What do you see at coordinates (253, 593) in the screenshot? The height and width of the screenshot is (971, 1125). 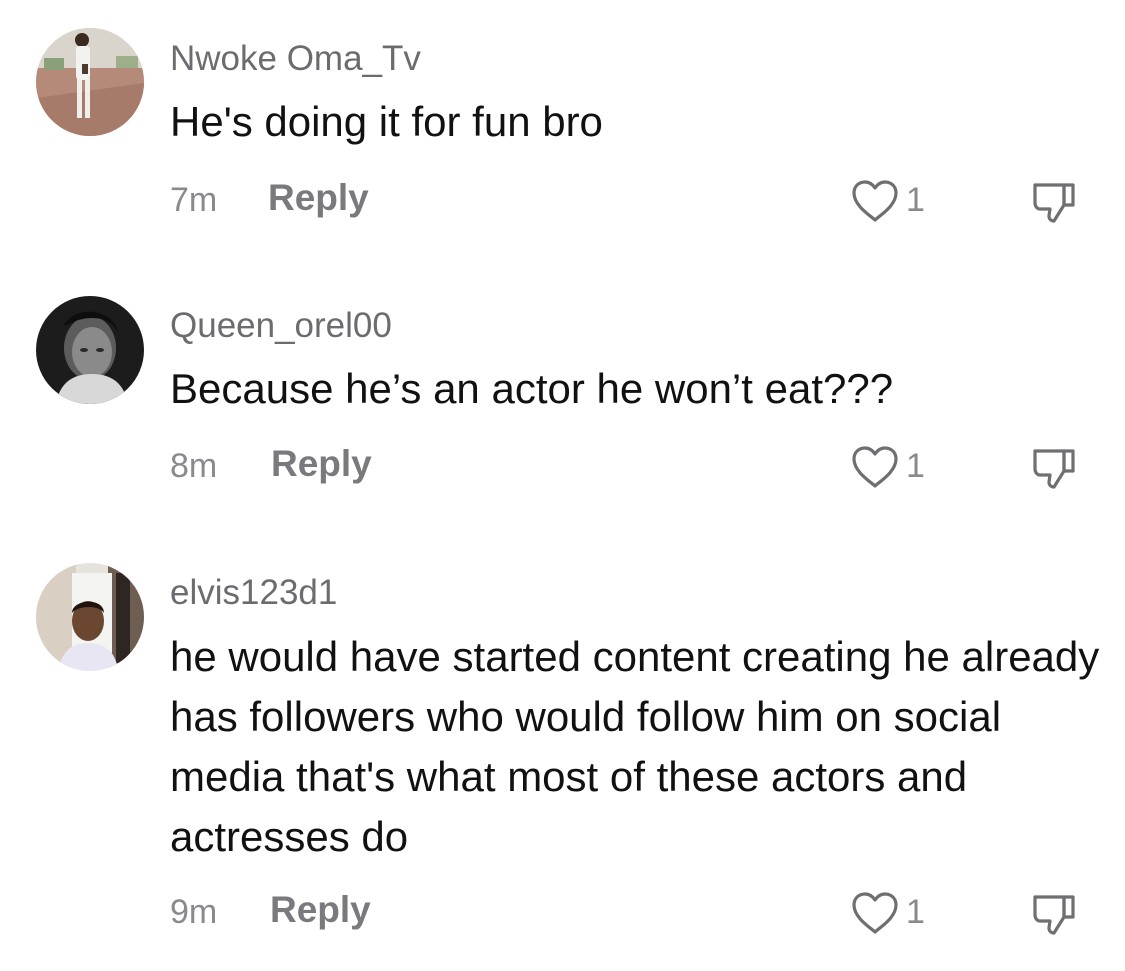 I see `comment-username: elvis123d1` at bounding box center [253, 593].